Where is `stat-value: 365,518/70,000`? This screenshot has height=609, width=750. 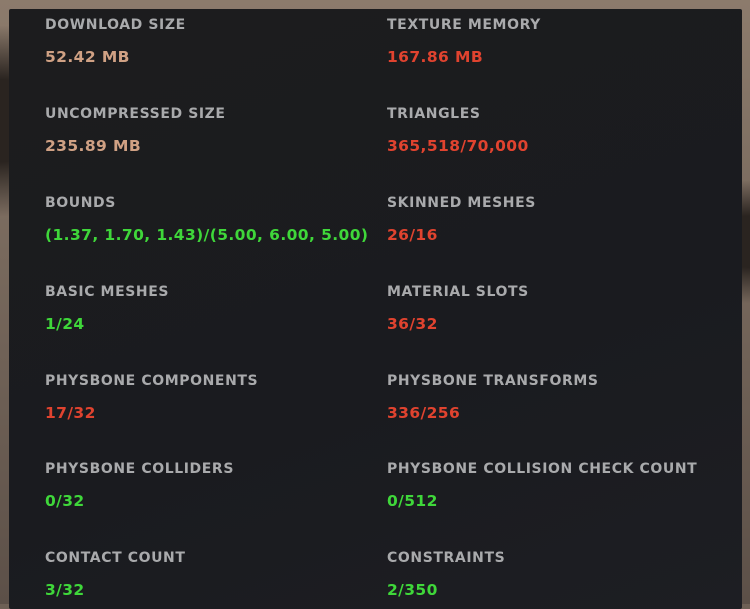 stat-value: 365,518/70,000 is located at coordinates (458, 146).